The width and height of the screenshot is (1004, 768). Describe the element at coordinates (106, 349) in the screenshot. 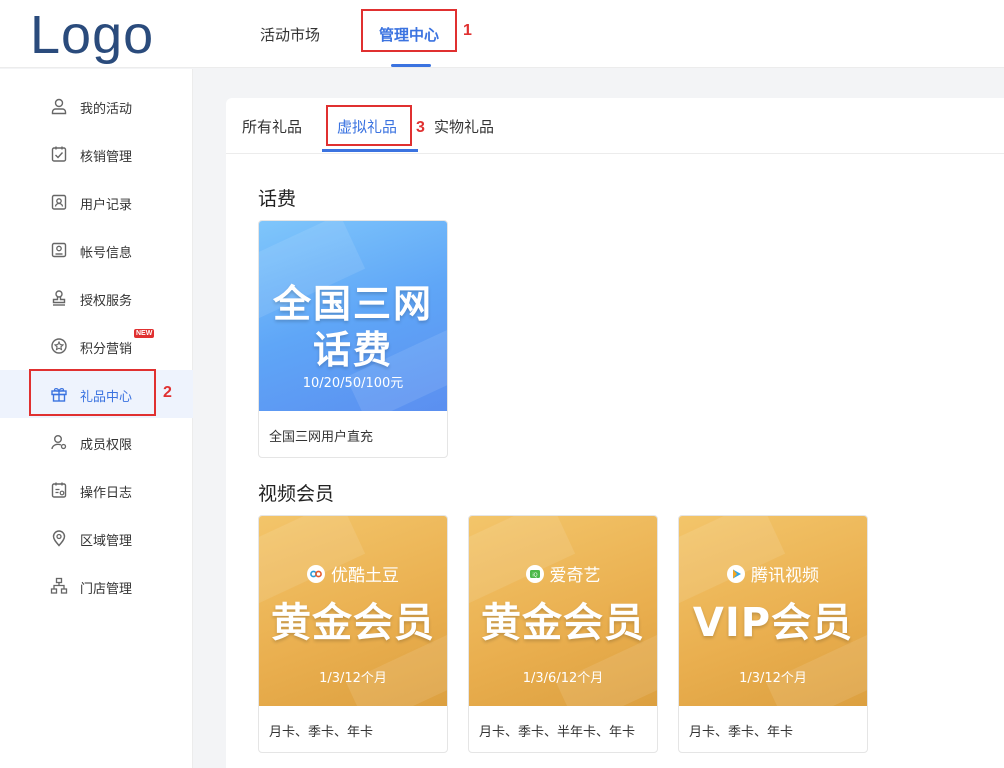

I see `sidebar-item-label: 积分营销` at that location.